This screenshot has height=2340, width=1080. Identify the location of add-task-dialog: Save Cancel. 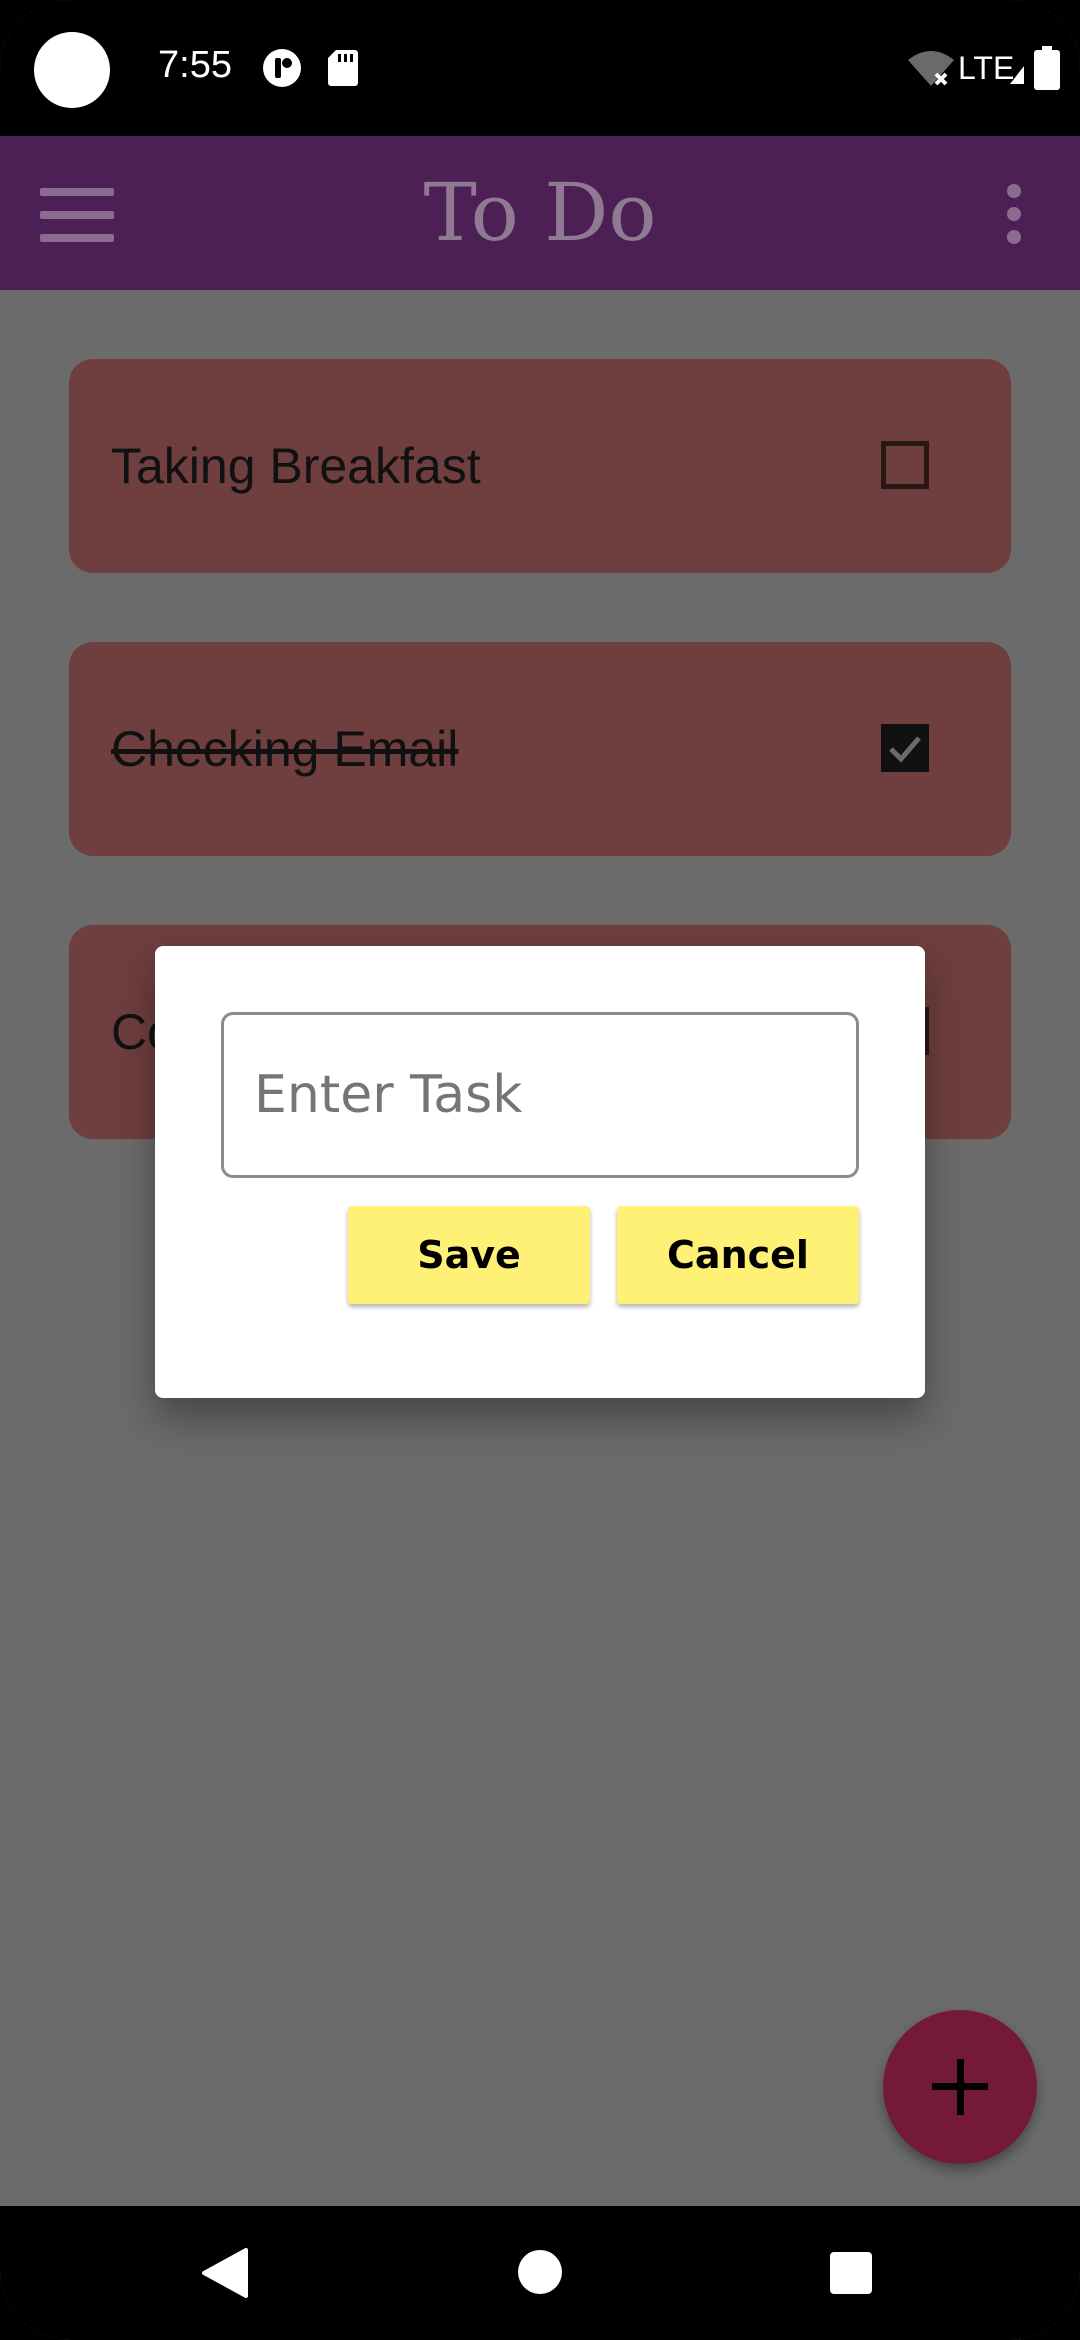
(540, 1172).